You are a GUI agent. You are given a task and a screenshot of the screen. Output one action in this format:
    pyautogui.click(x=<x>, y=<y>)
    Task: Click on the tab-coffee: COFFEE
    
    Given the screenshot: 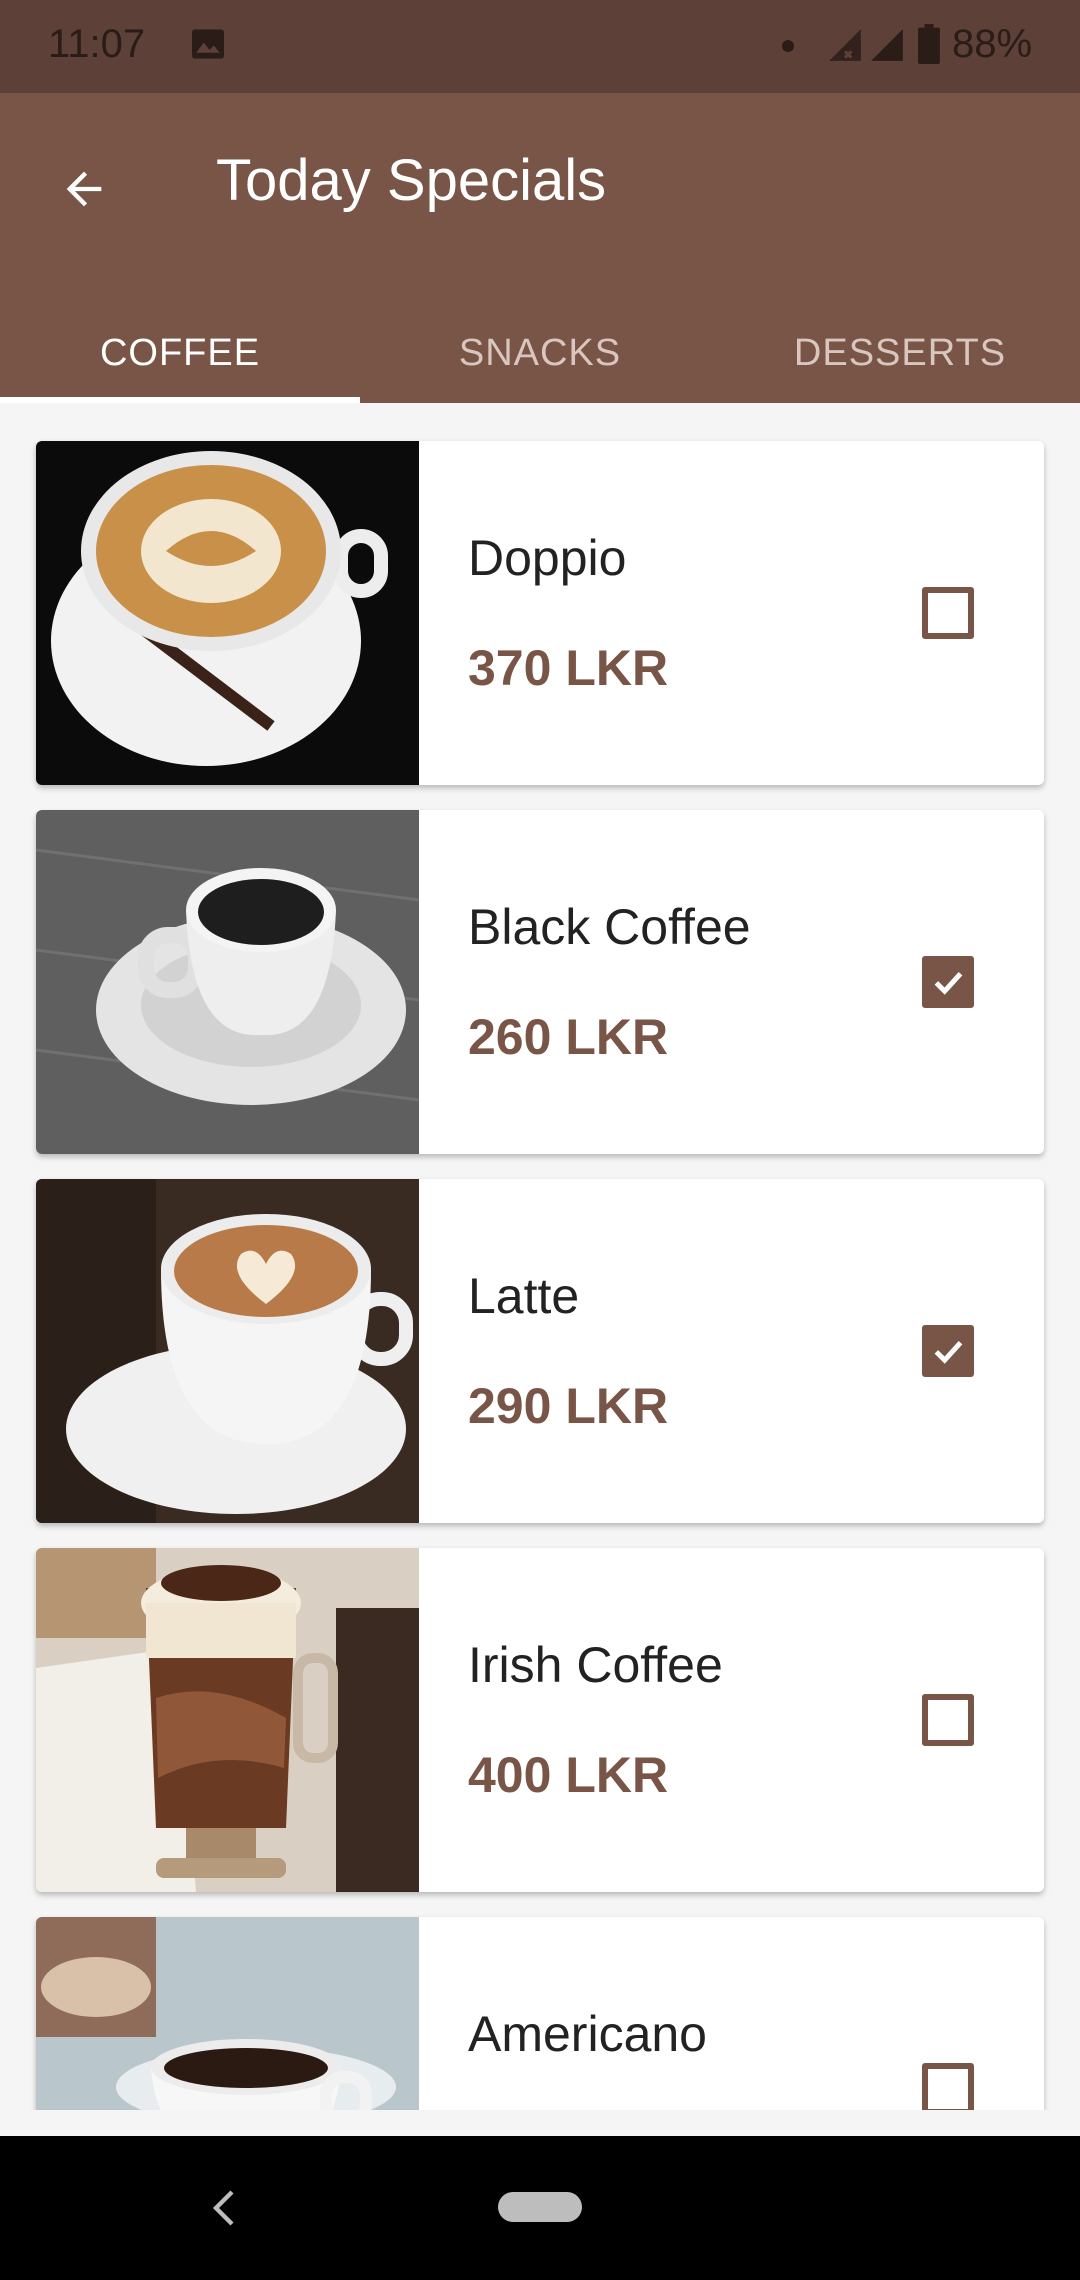 What is the action you would take?
    pyautogui.click(x=180, y=353)
    